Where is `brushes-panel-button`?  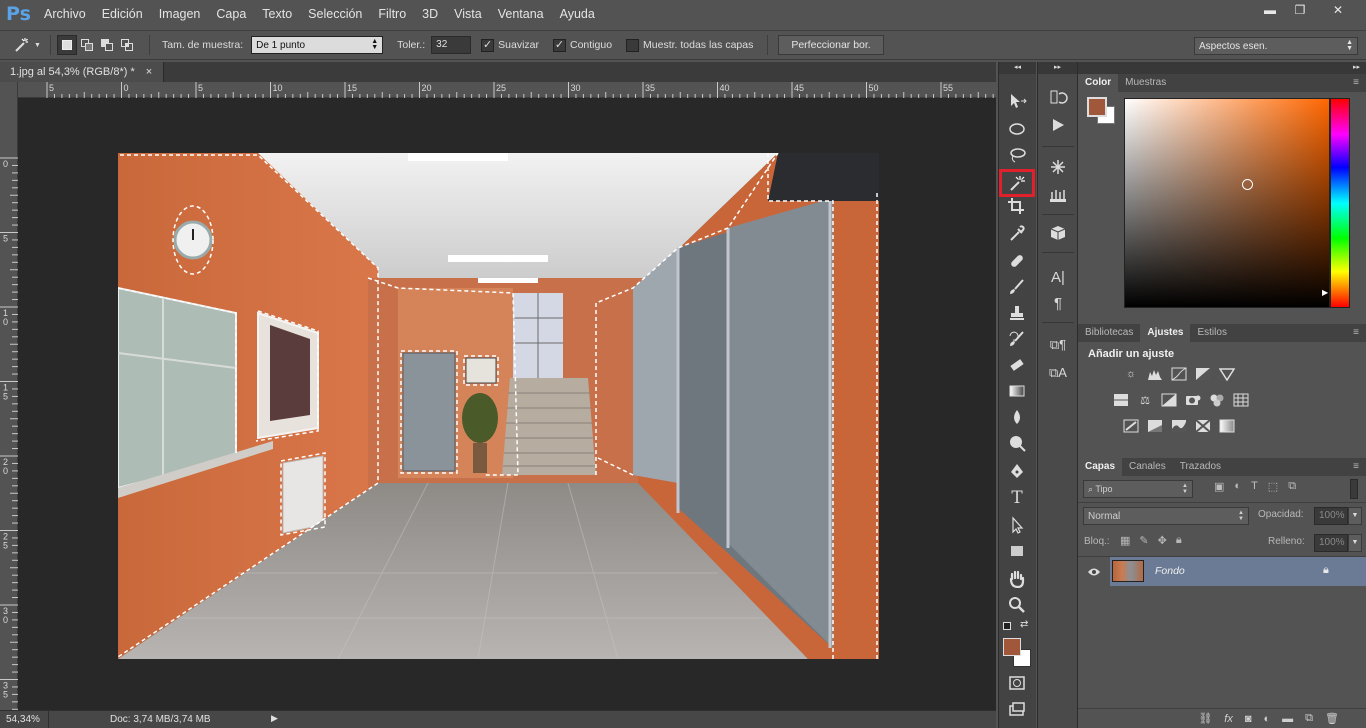 brushes-panel-button is located at coordinates (1058, 167).